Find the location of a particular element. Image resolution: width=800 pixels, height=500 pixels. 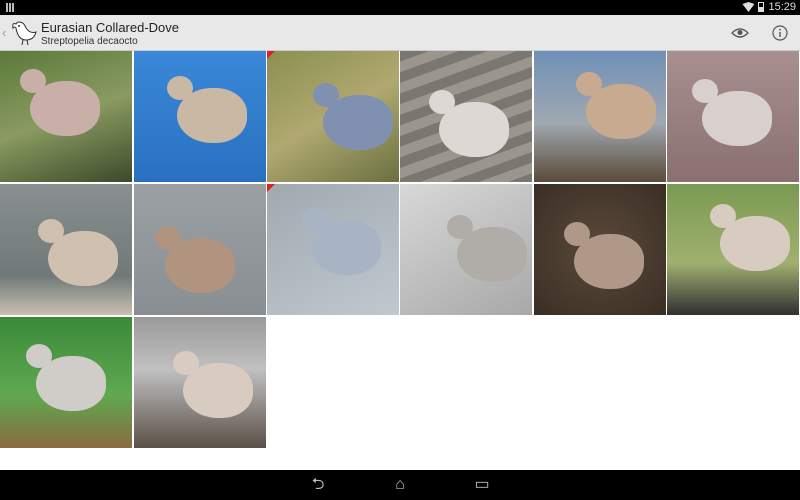

back-nav-icon: ⮌ is located at coordinates (318, 485).